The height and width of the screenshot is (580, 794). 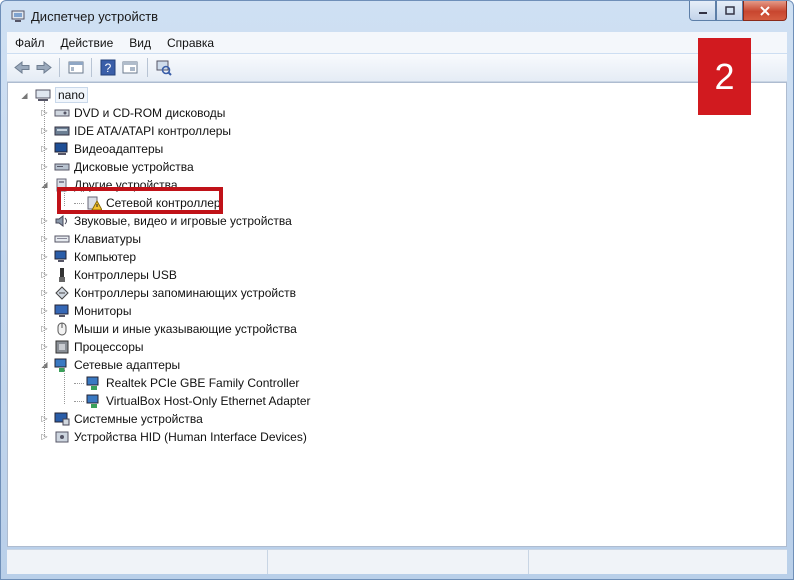 I want to click on caption-buttons, so click(x=738, y=11).